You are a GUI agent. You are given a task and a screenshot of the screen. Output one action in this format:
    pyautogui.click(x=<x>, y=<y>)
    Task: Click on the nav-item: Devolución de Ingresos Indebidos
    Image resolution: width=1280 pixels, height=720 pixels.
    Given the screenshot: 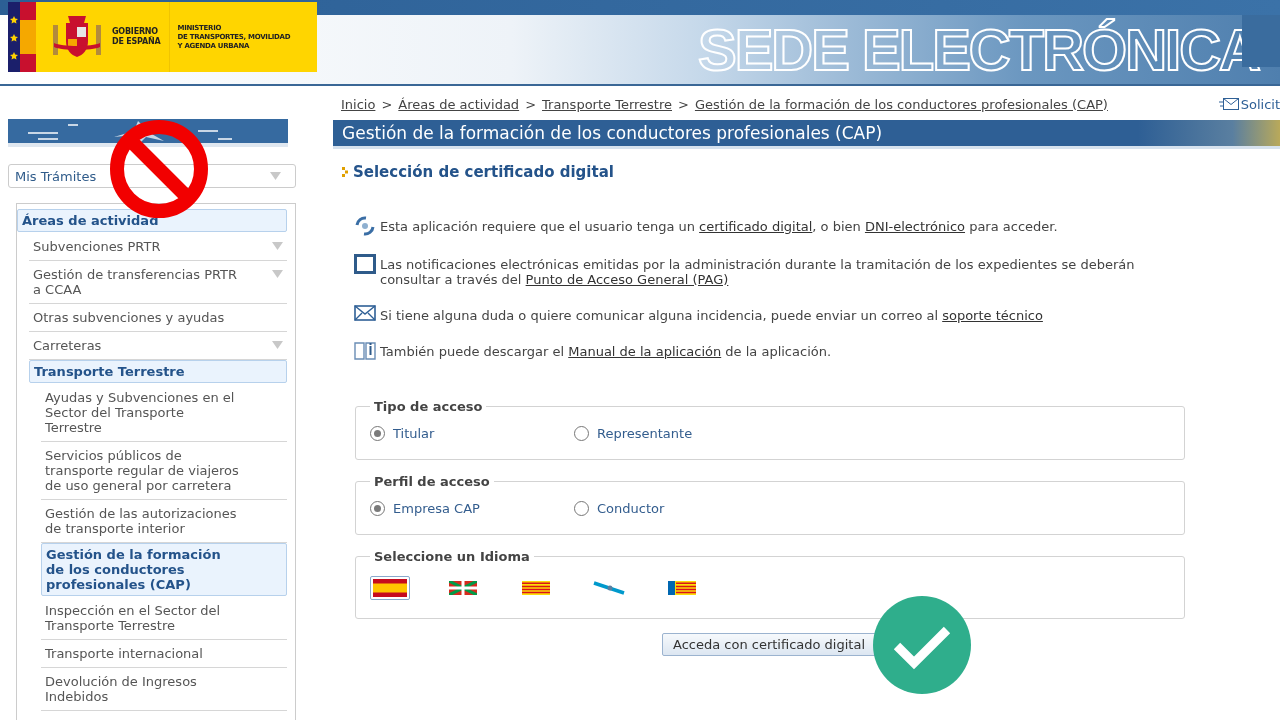 What is the action you would take?
    pyautogui.click(x=164, y=689)
    